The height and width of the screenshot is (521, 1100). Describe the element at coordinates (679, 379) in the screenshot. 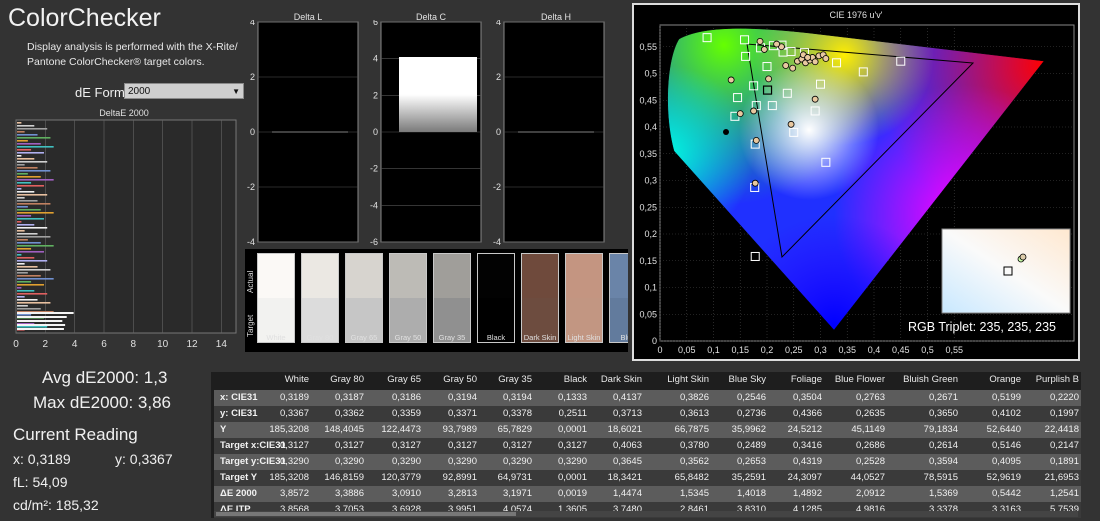

I see `table-column-header: Light Skin` at that location.